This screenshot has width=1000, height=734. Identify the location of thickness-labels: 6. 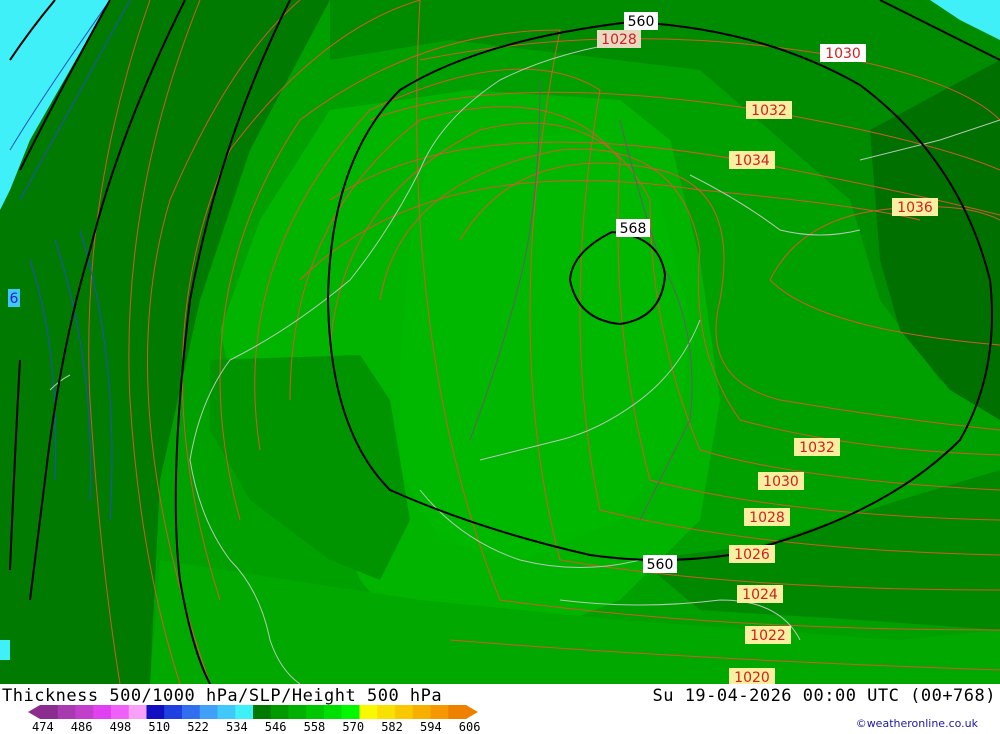
(14, 298).